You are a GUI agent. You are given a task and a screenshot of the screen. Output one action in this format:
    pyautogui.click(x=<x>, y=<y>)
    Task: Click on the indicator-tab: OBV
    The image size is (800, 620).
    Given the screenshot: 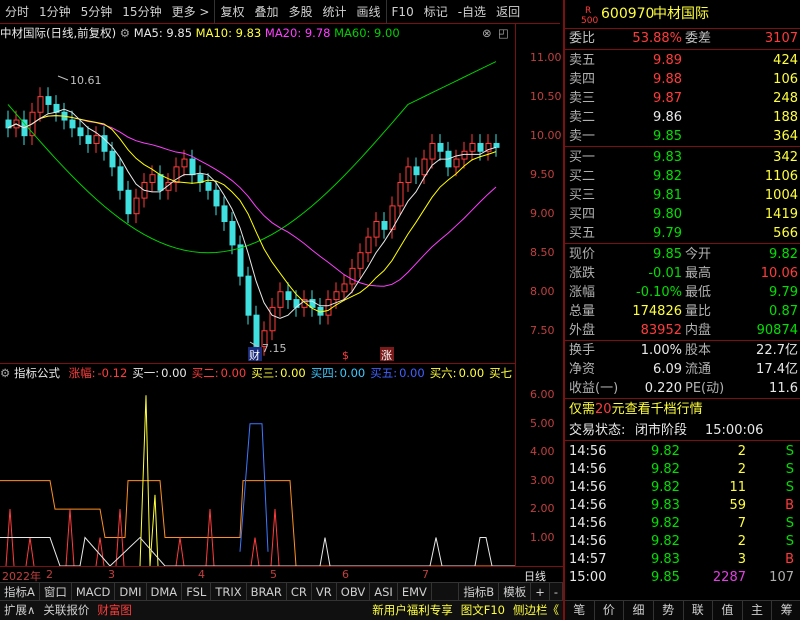 What is the action you would take?
    pyautogui.click(x=354, y=591)
    